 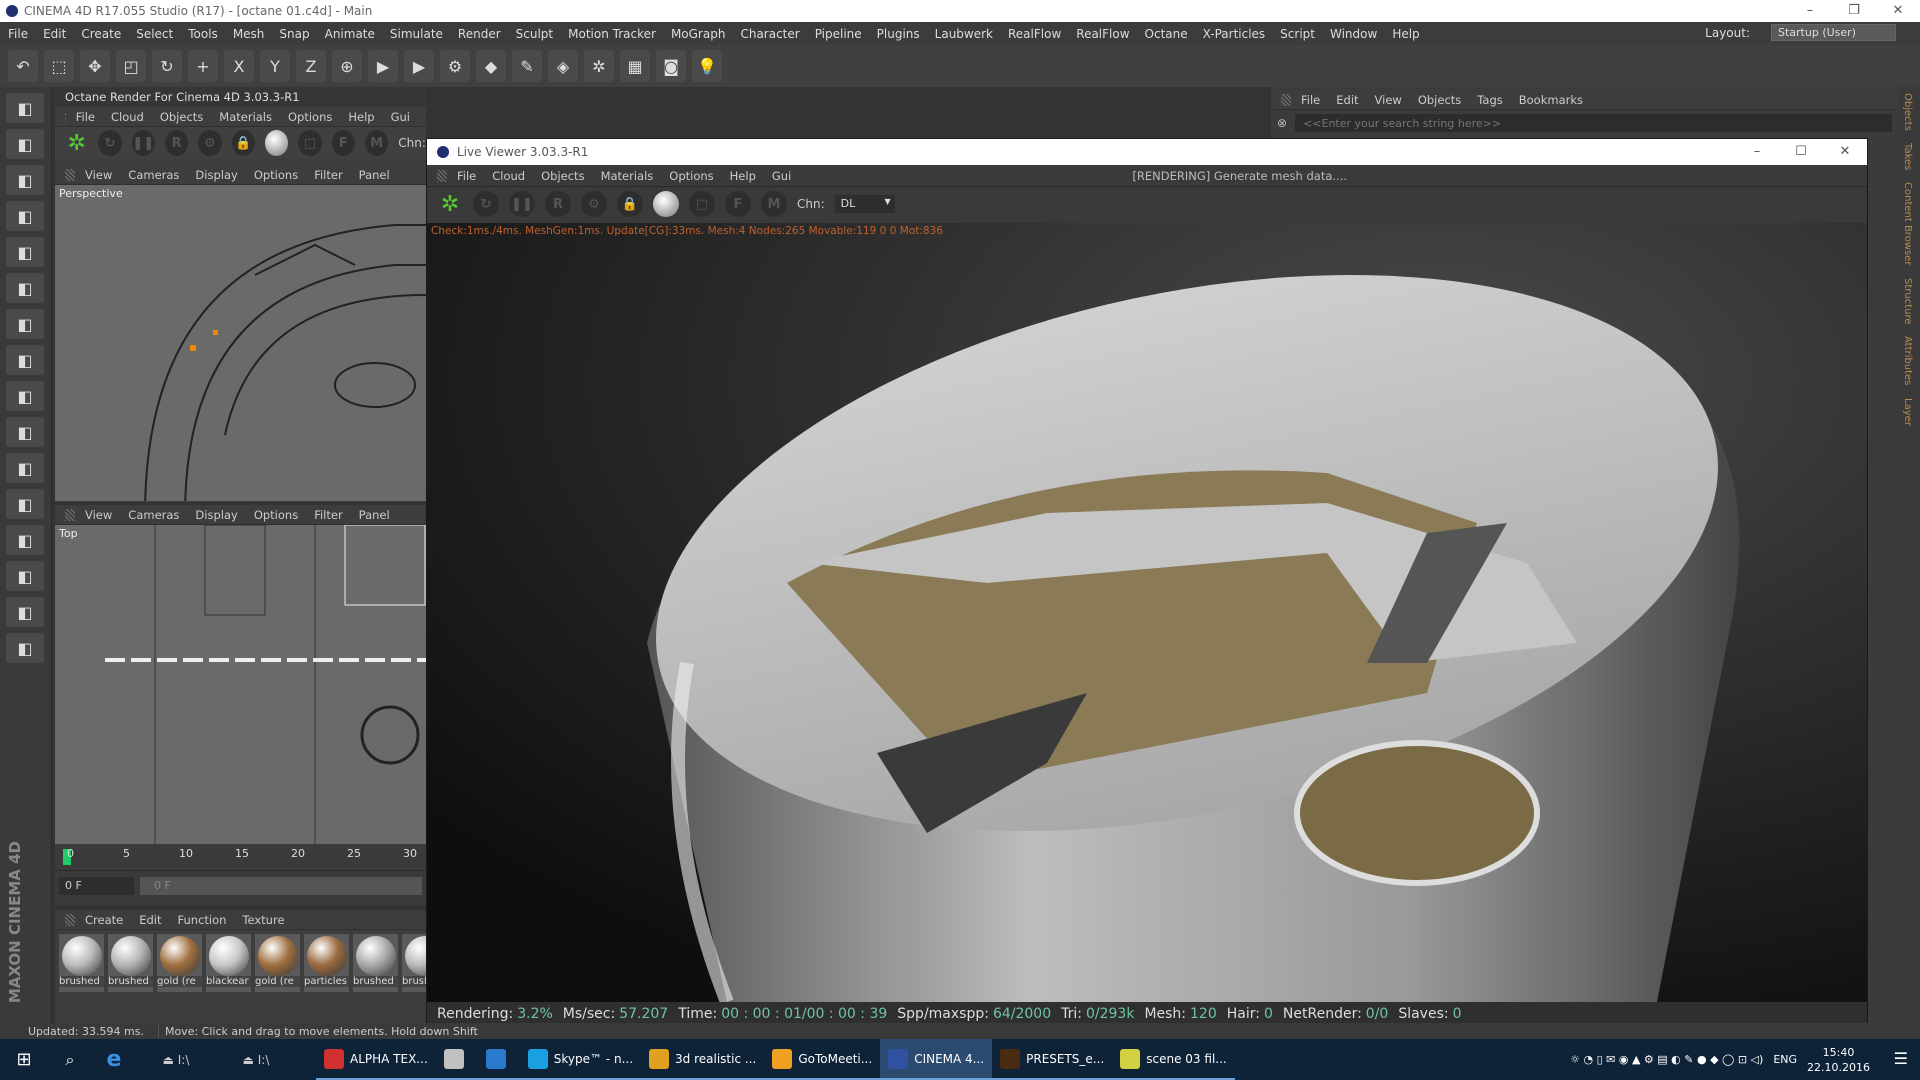 What do you see at coordinates (70, 1060) in the screenshot?
I see `search-icon: ⌕` at bounding box center [70, 1060].